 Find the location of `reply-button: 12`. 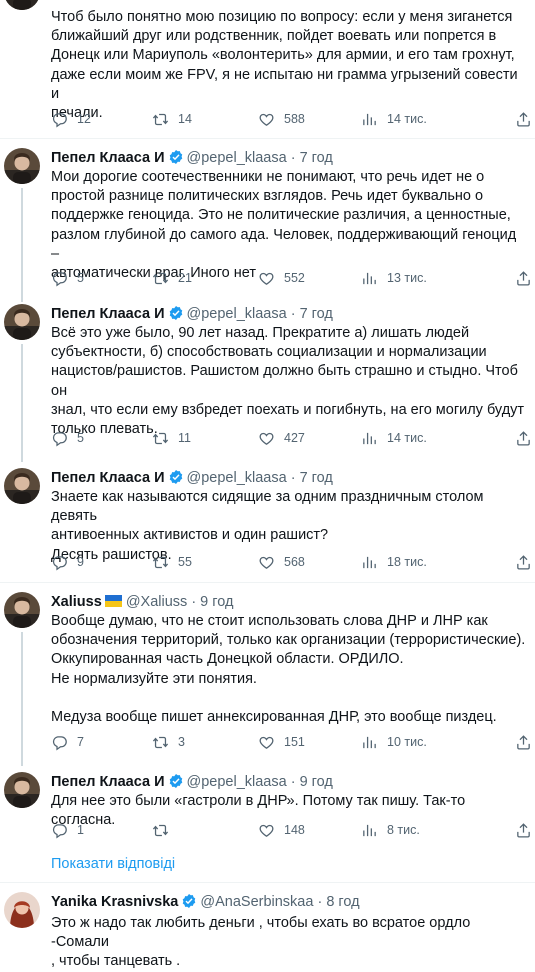

reply-button: 12 is located at coordinates (71, 119).